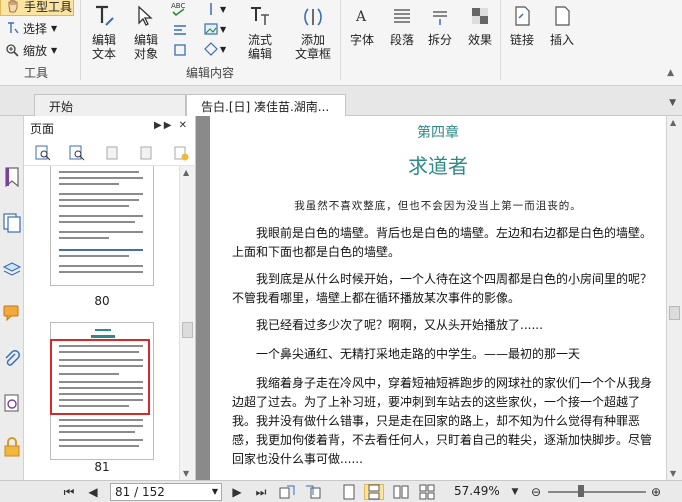  Describe the element at coordinates (93, 492) in the screenshot. I see `previous-page-icon: ◀` at that location.